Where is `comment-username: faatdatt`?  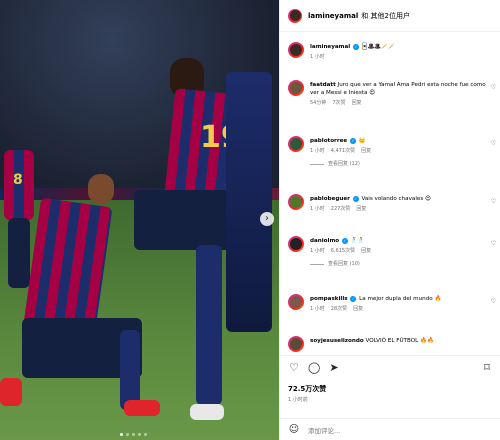 comment-username: faatdatt is located at coordinates (323, 85).